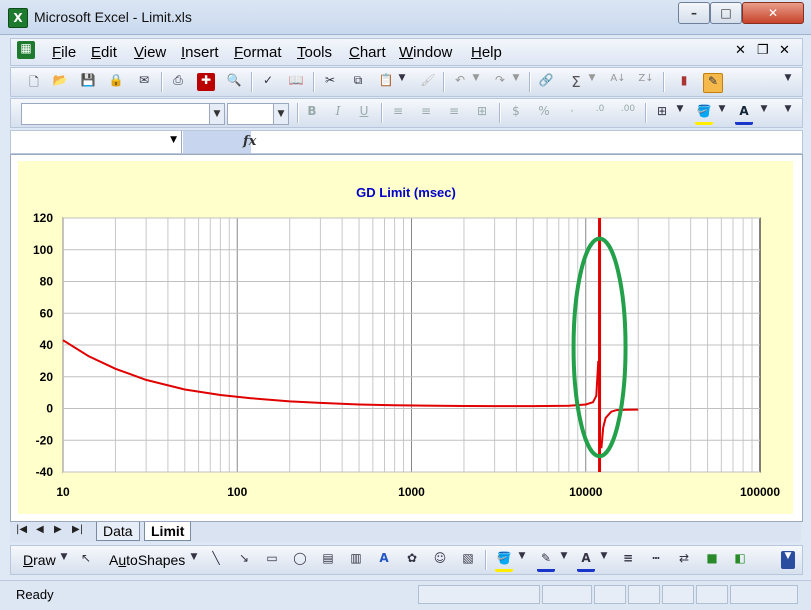  I want to click on autoshapes-menu-button: AutoShapes, so click(147, 560).